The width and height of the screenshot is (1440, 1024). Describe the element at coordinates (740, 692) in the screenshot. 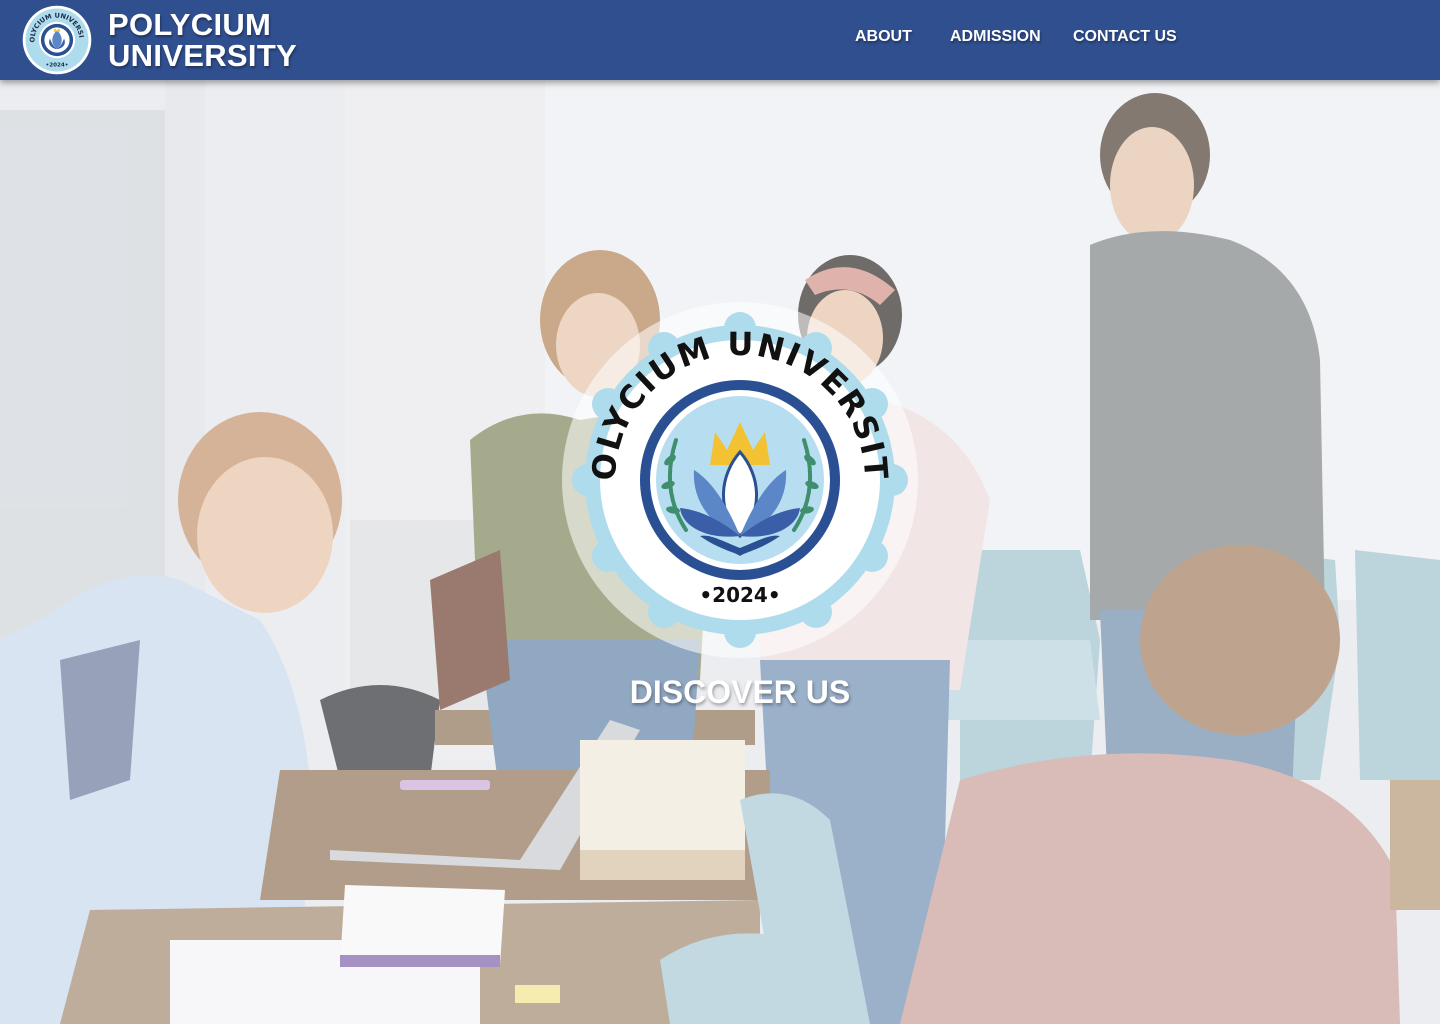

I see `discover-us-link: DISCOVER US` at that location.